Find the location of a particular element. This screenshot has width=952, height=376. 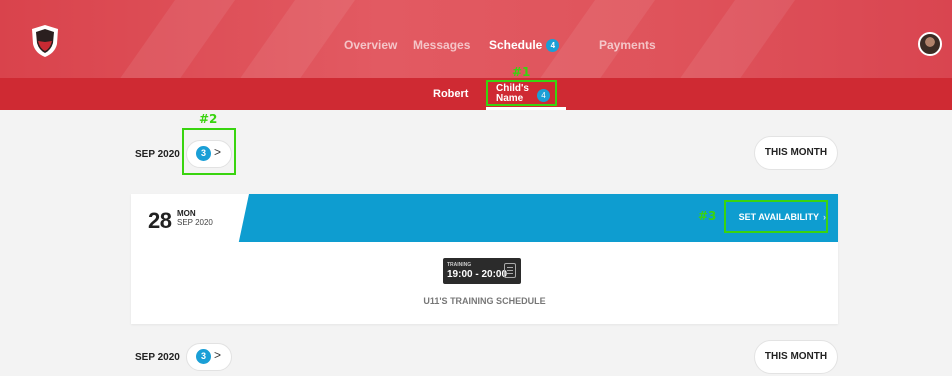

calendar-icon is located at coordinates (510, 270).